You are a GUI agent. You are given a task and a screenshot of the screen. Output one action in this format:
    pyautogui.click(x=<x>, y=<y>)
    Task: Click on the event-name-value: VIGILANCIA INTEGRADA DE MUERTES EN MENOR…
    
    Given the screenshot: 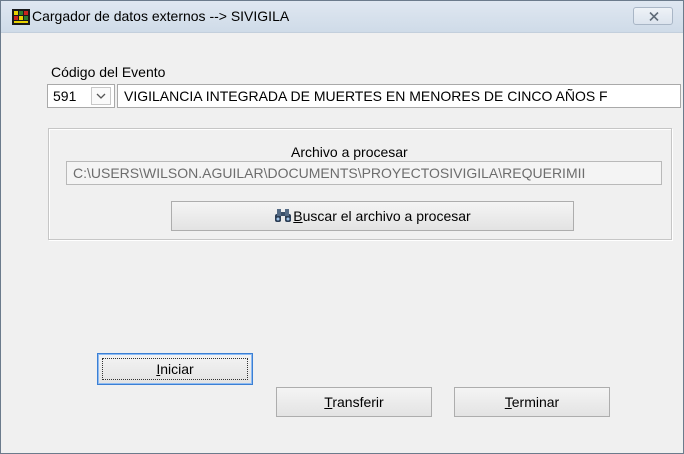 What is the action you would take?
    pyautogui.click(x=366, y=96)
    